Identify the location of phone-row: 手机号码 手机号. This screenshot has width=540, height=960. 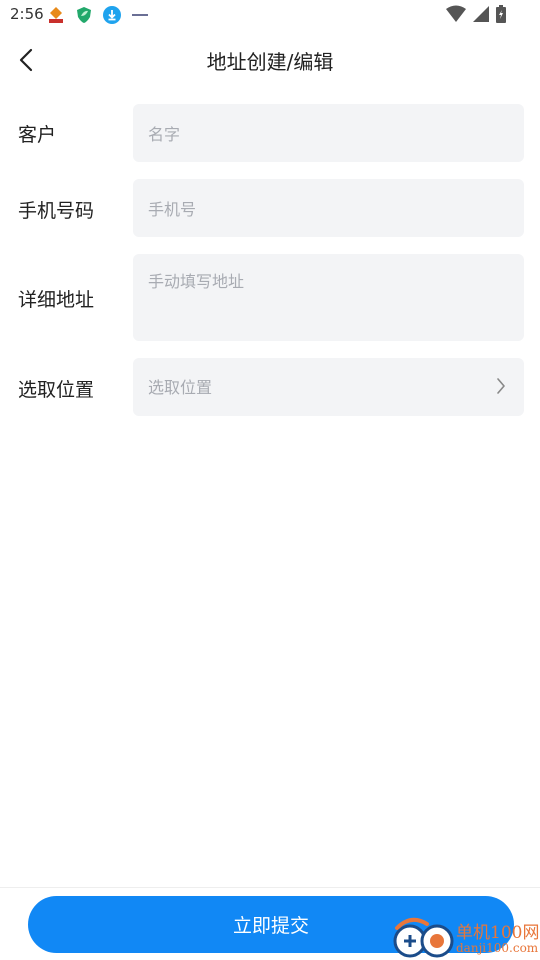
(270, 208).